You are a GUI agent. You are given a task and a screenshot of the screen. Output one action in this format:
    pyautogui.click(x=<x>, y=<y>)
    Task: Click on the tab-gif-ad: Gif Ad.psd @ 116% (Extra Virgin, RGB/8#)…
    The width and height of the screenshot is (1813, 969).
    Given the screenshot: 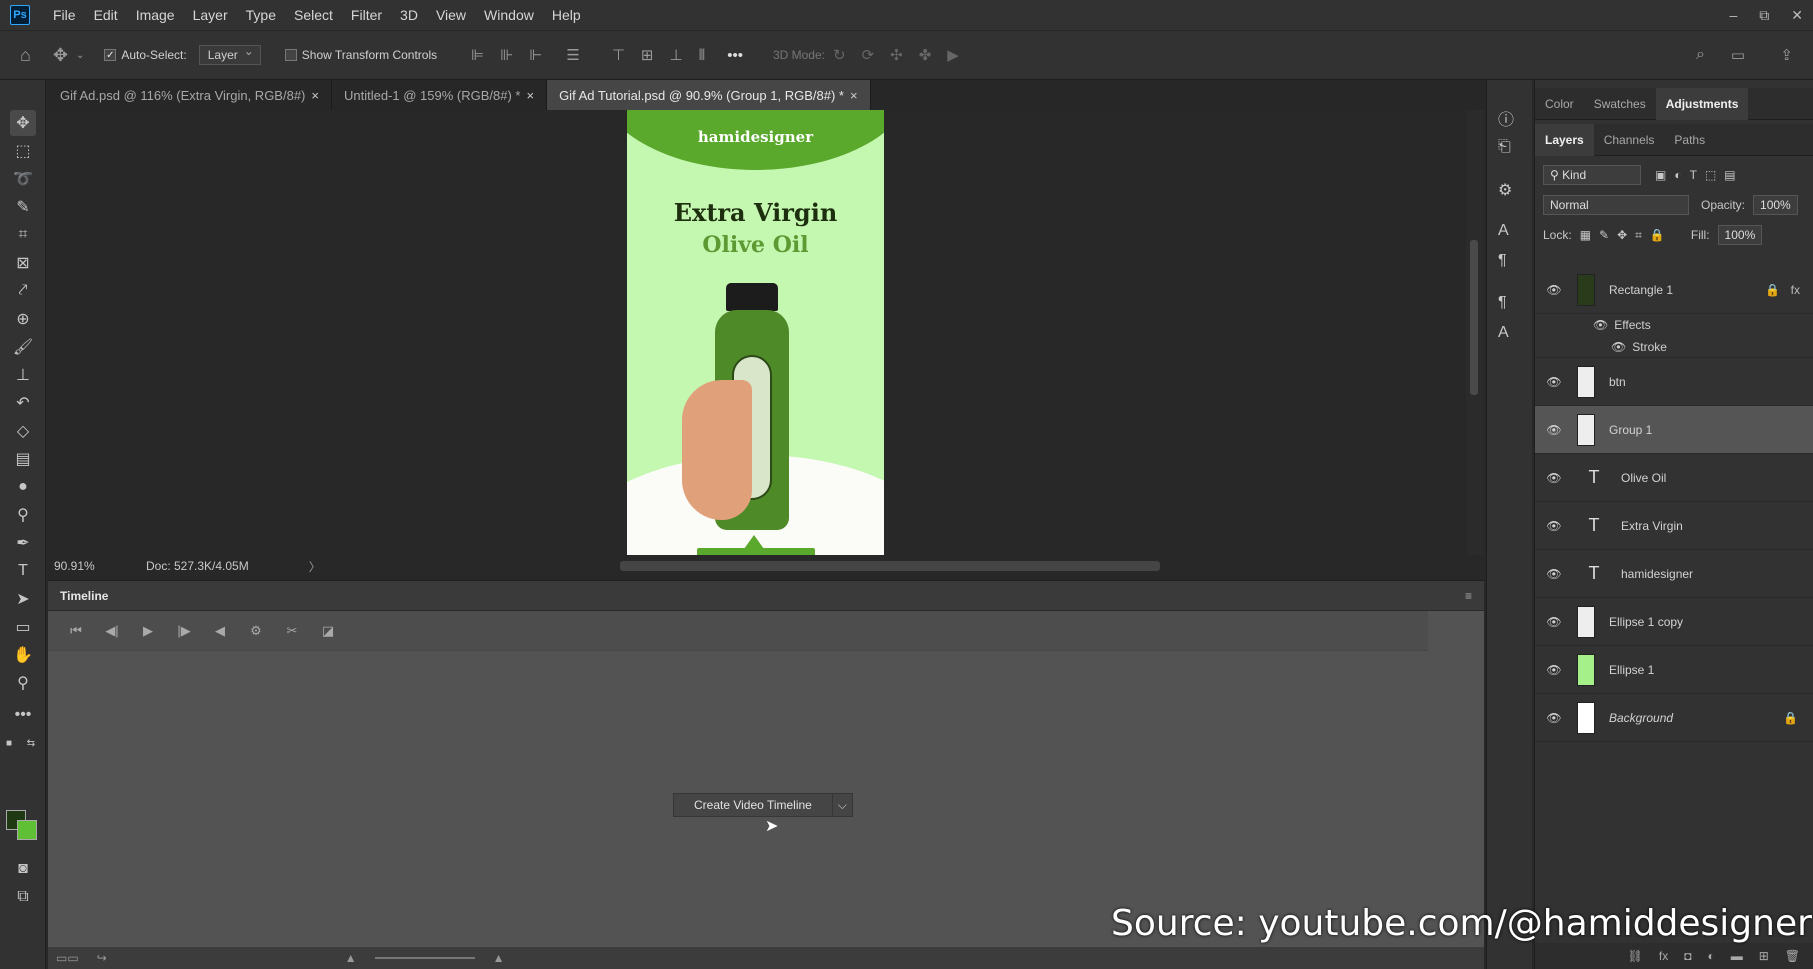 What is the action you would take?
    pyautogui.click(x=190, y=95)
    